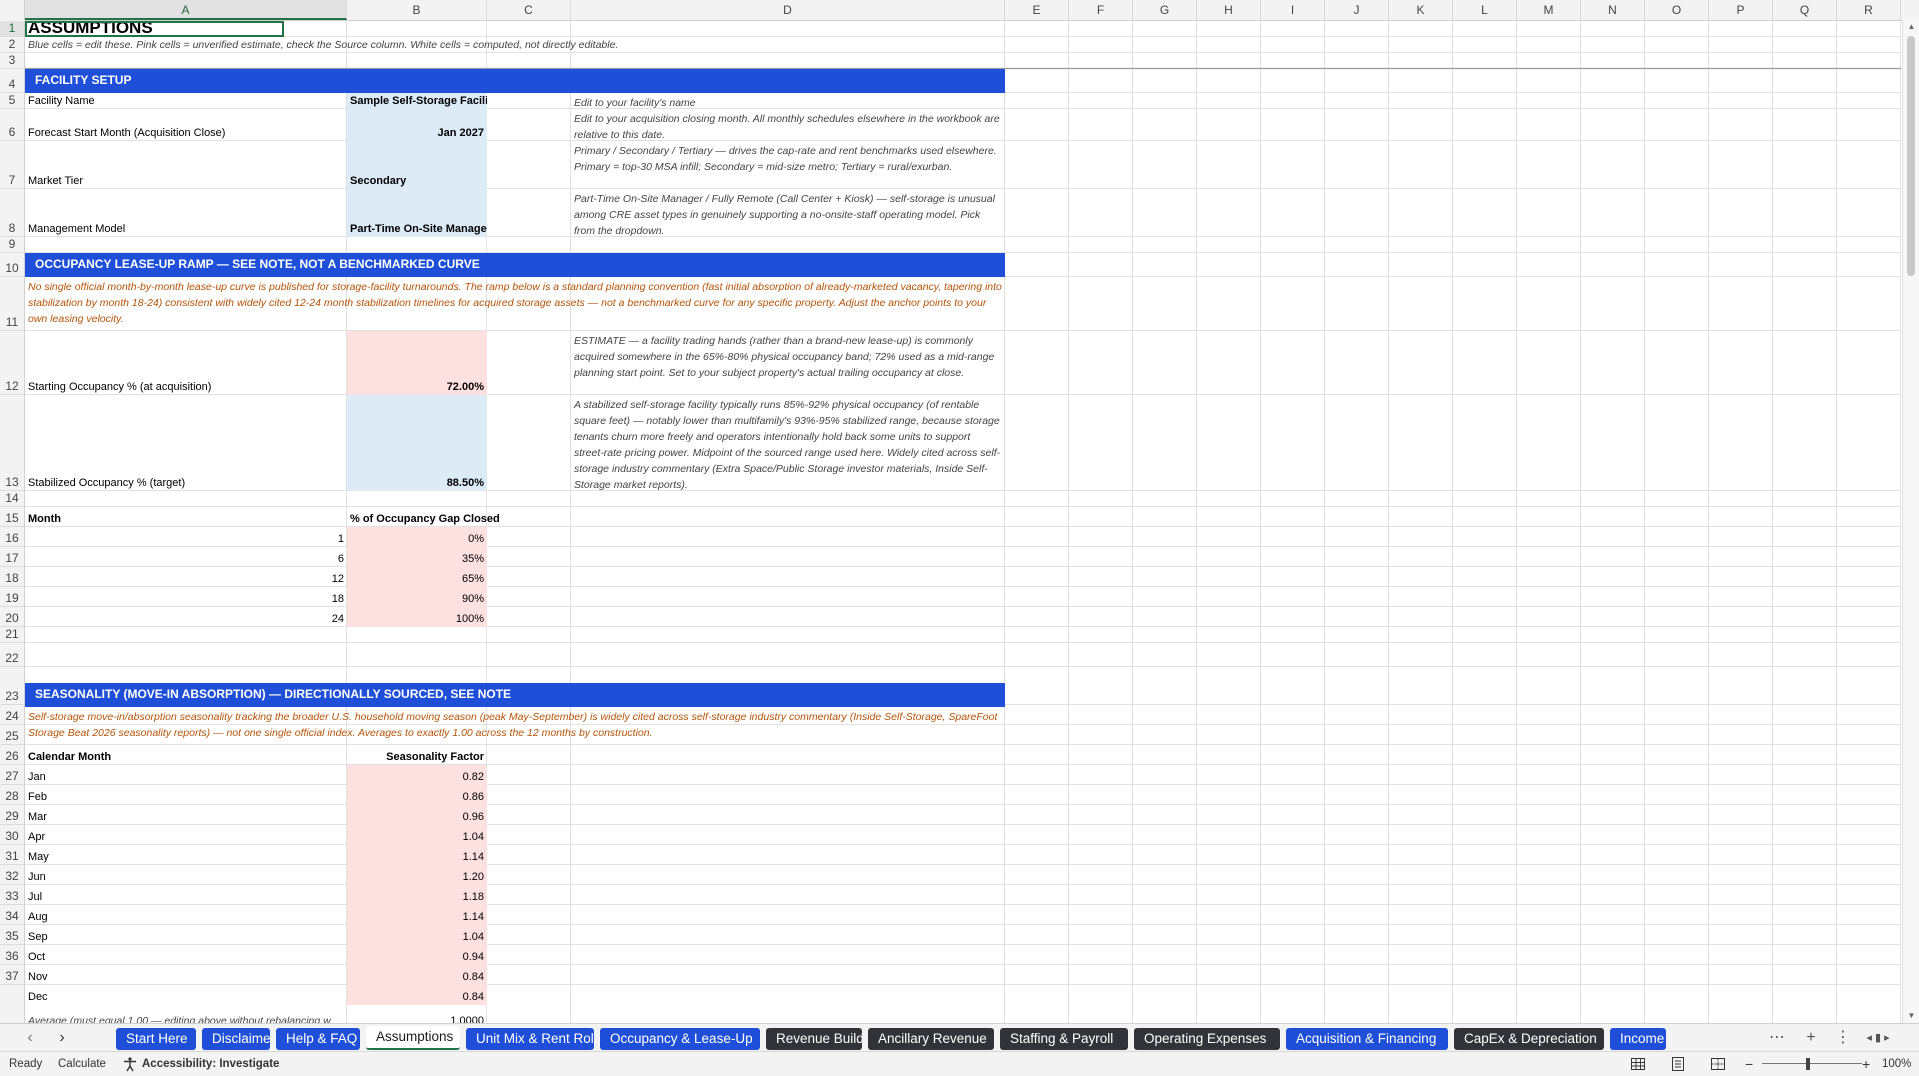 This screenshot has width=1919, height=1076. What do you see at coordinates (12, 895) in the screenshot?
I see `row-header-33: 33` at bounding box center [12, 895].